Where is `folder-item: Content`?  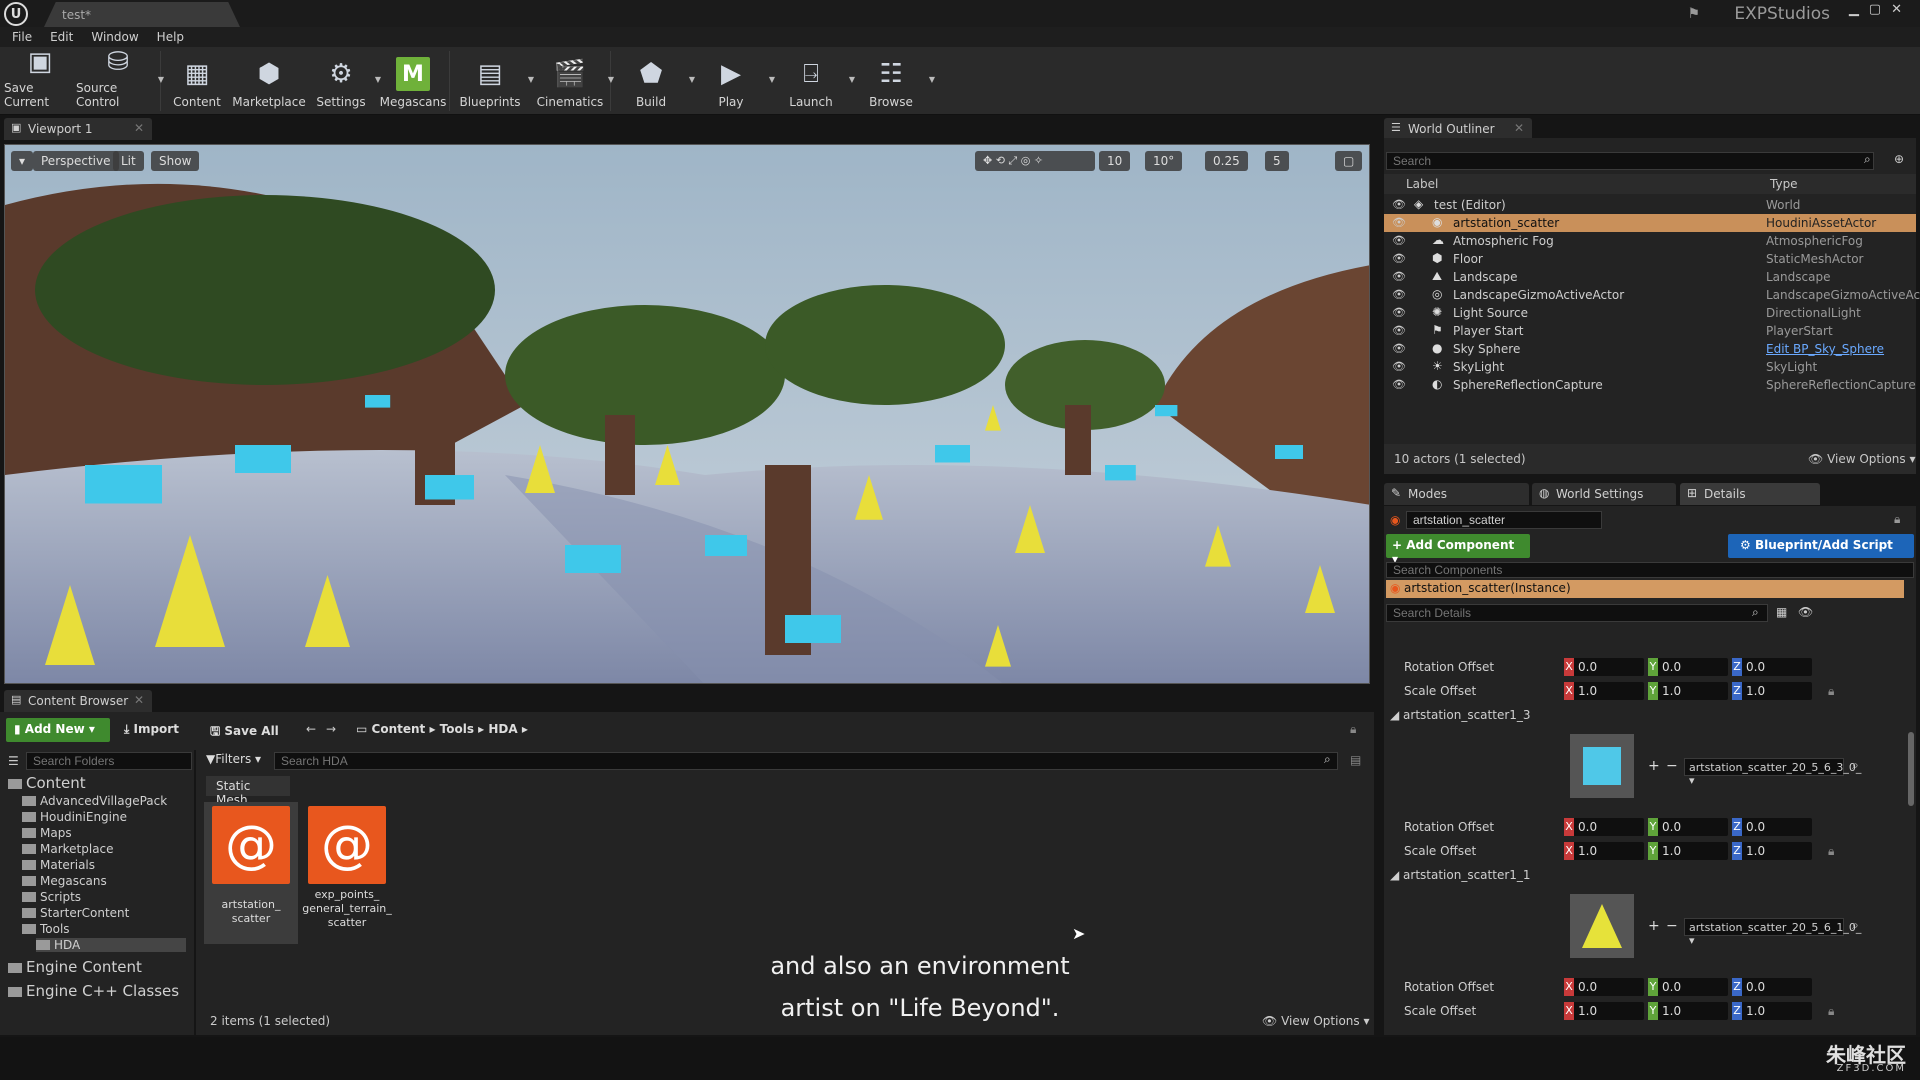 folder-item: Content is located at coordinates (47, 783).